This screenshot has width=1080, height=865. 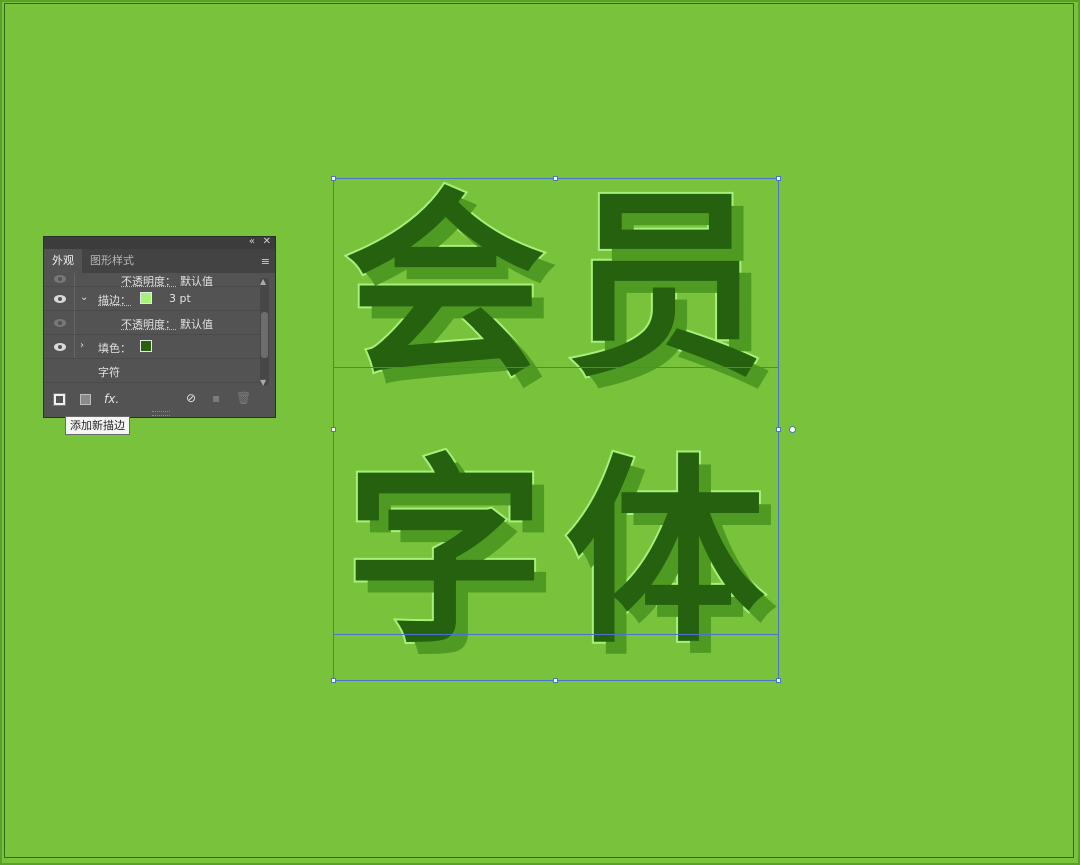 I want to click on close-icon: ✕, so click(x=267, y=241).